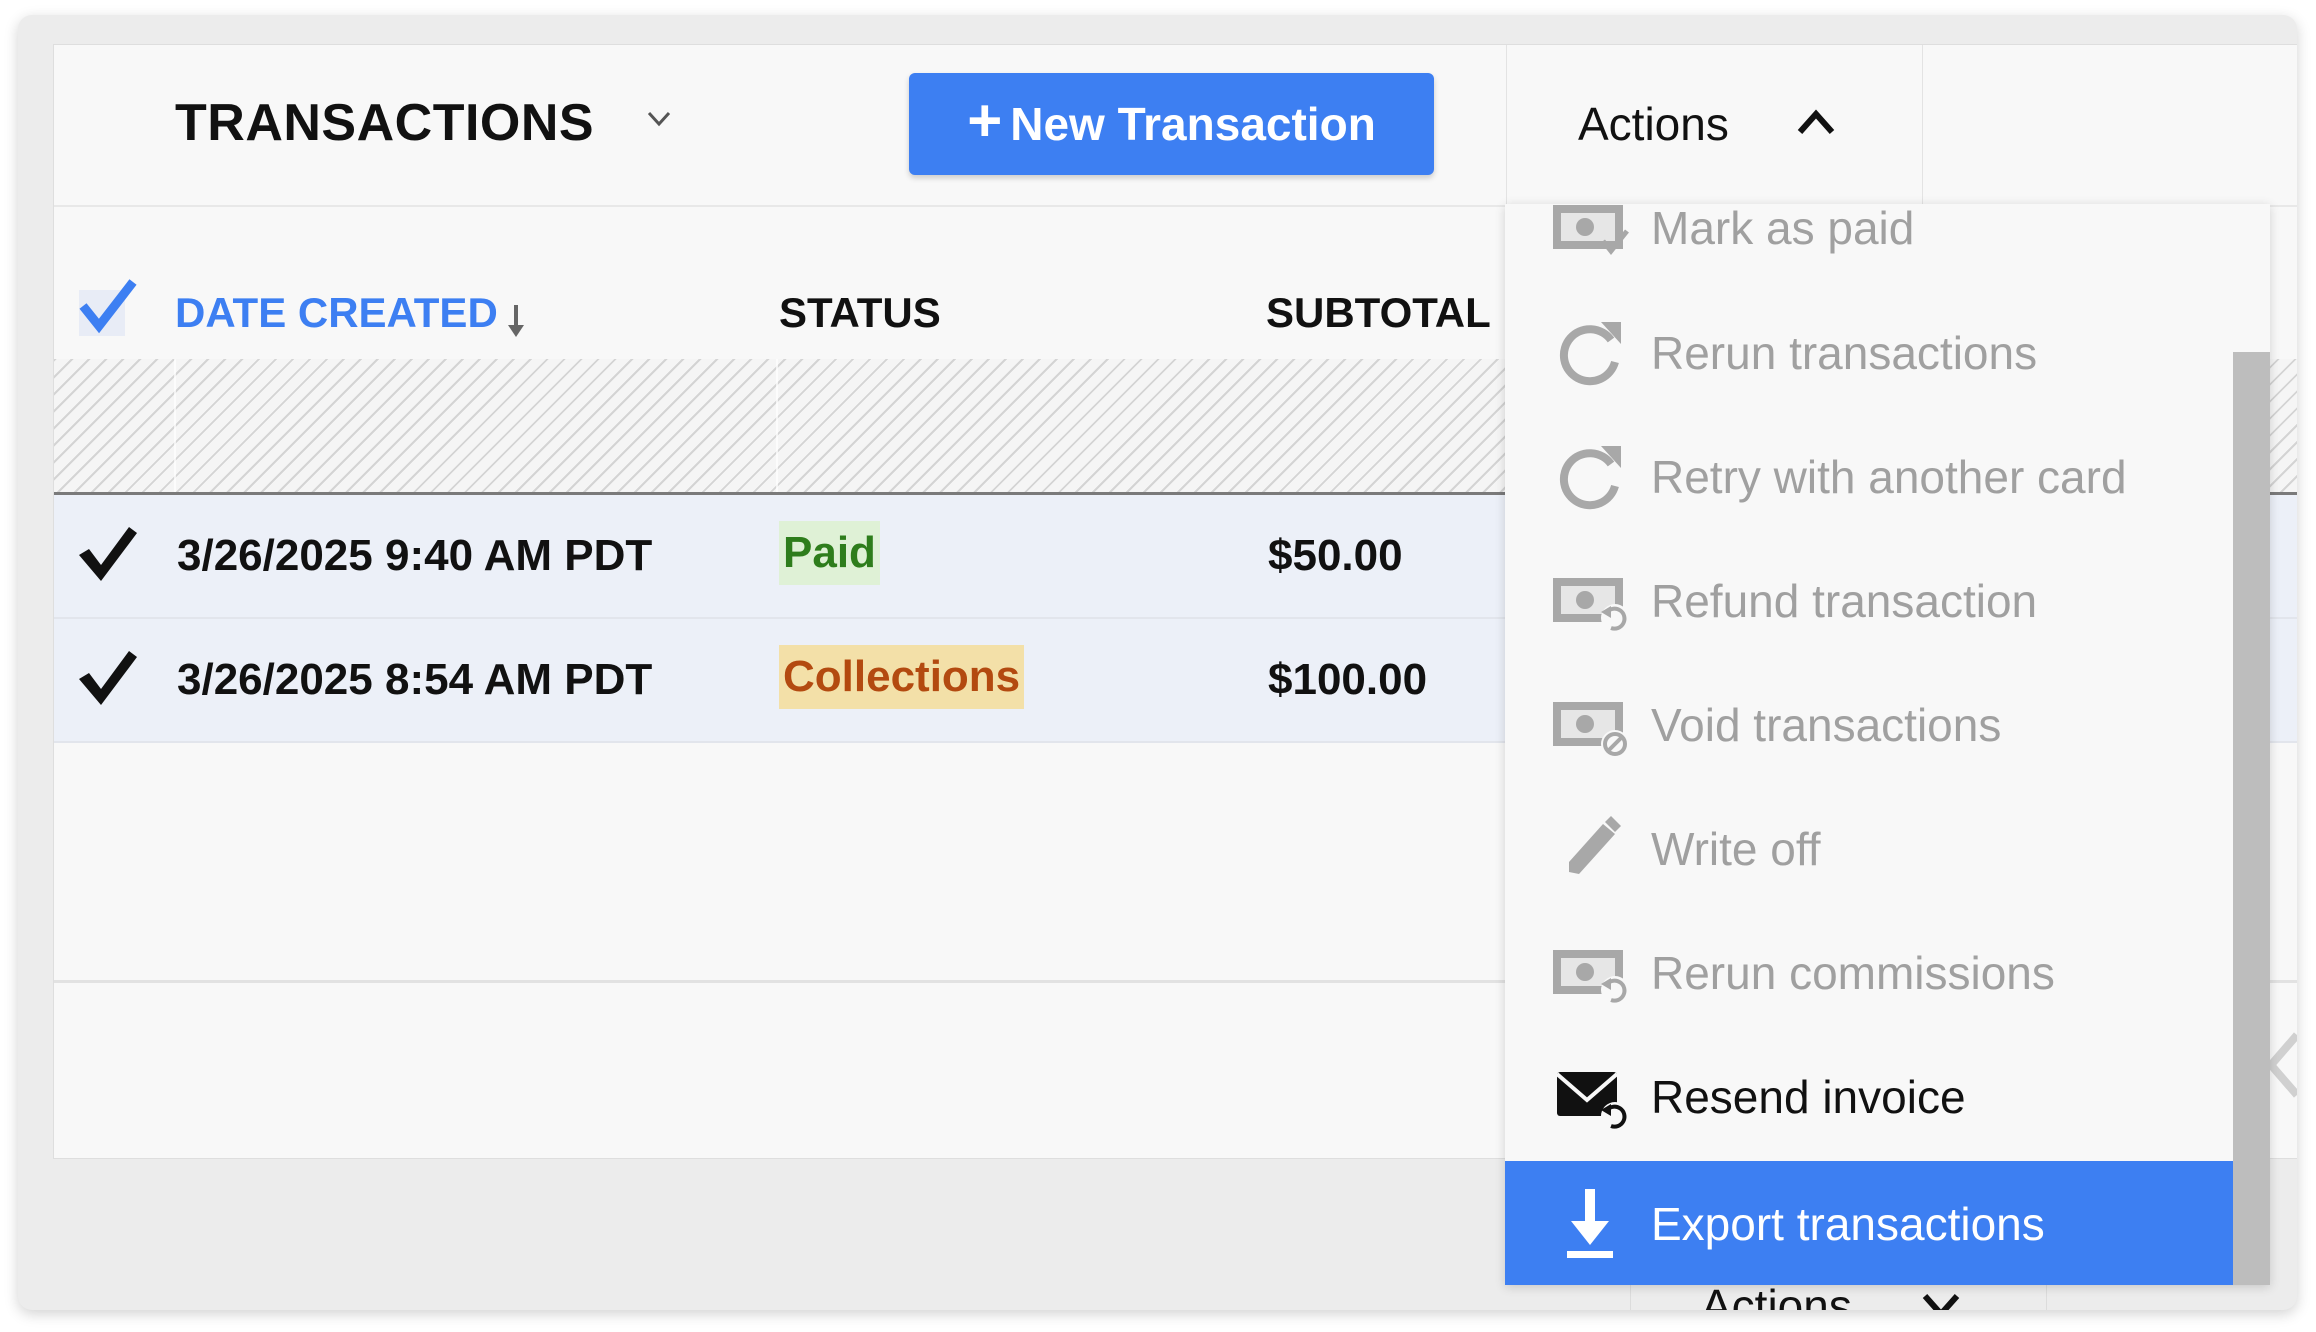  I want to click on status-badge: Collections, so click(902, 677).